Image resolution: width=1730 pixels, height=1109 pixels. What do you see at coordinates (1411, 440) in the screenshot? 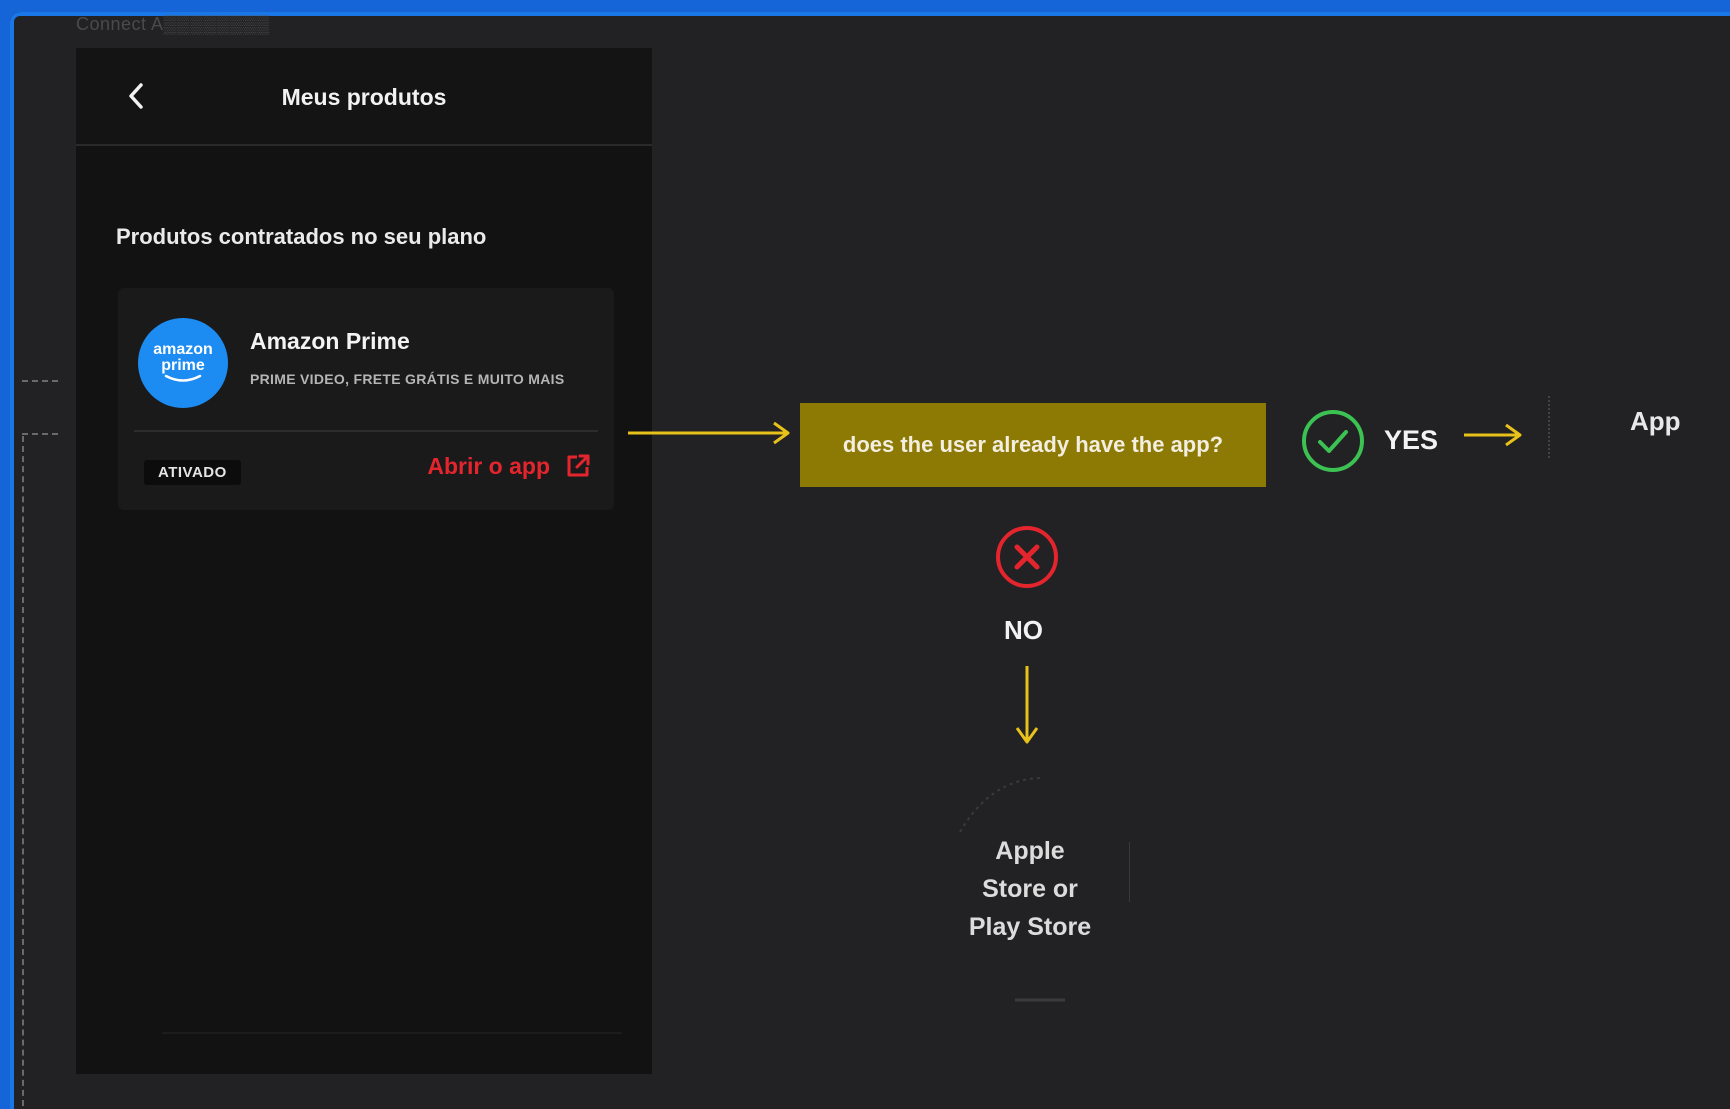
I see `yes-label: YES` at bounding box center [1411, 440].